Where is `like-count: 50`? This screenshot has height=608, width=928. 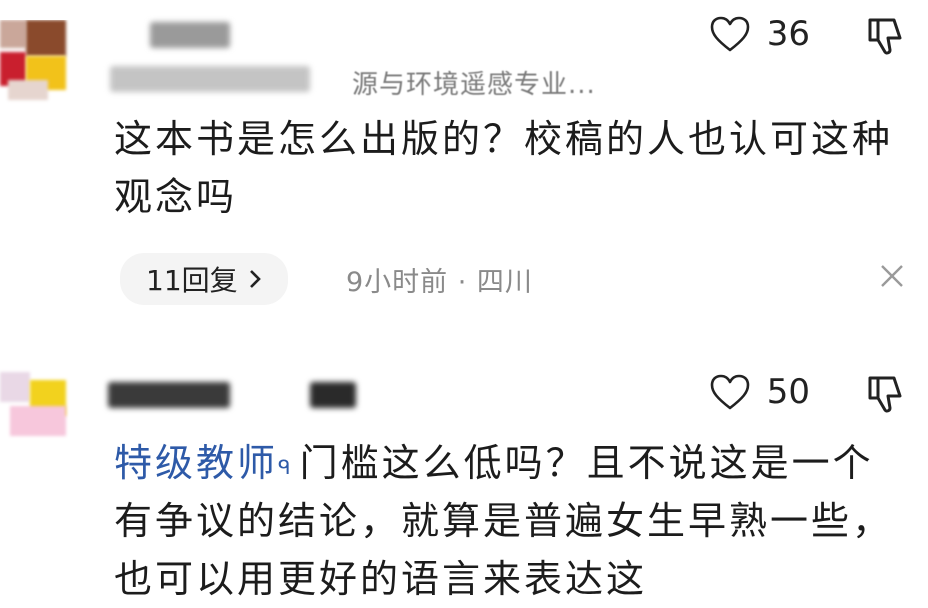 like-count: 50 is located at coordinates (788, 392).